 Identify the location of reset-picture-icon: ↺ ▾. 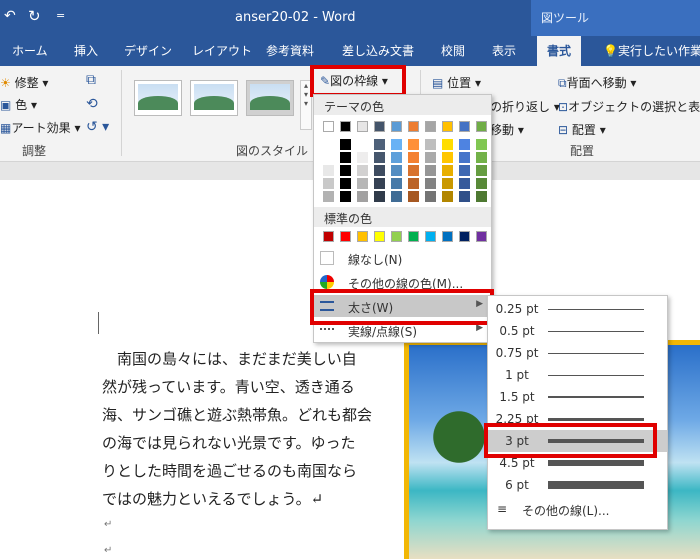
(97, 127).